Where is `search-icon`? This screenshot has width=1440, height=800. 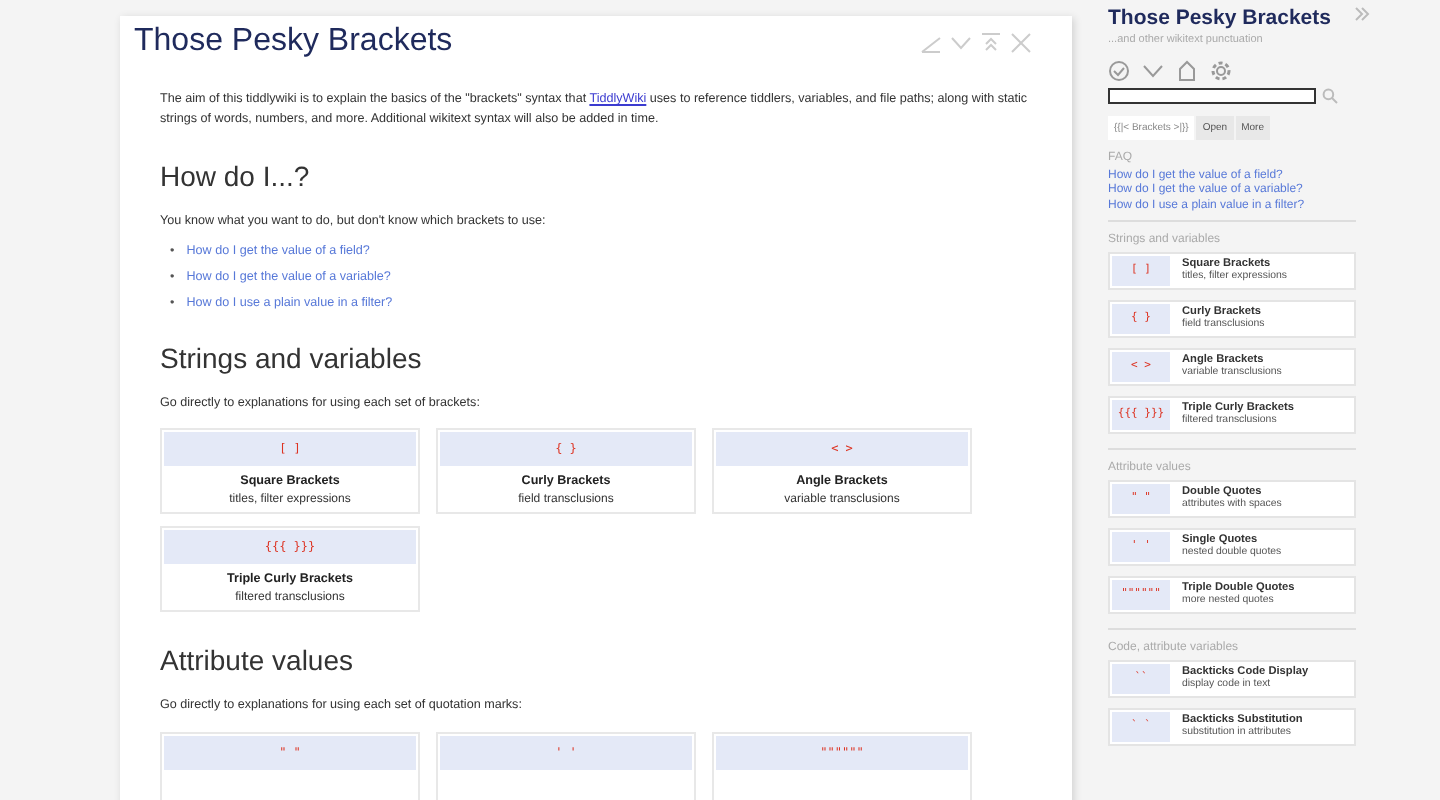 search-icon is located at coordinates (1330, 96).